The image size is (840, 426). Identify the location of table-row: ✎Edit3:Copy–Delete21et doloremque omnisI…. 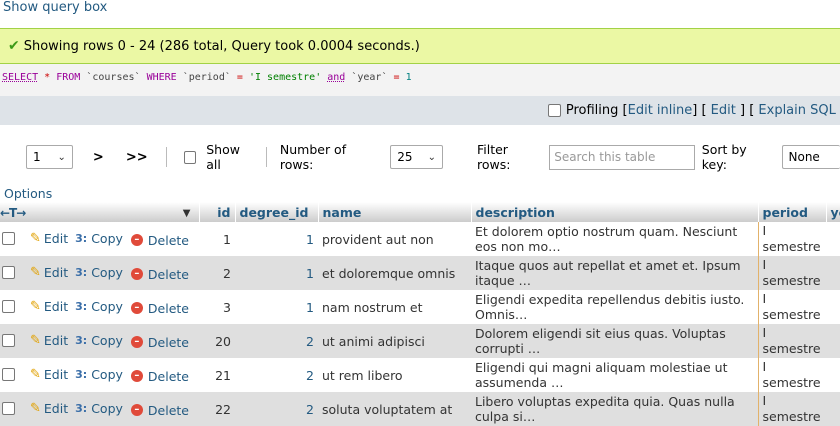
(420, 273).